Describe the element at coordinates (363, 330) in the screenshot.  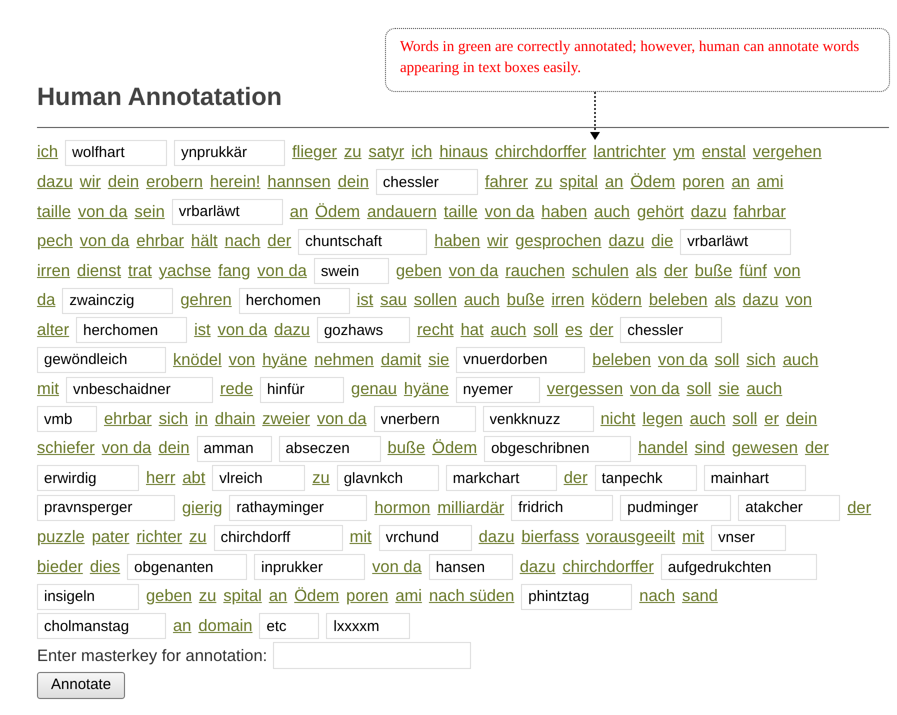
I see `annotation-field: gozhaws` at that location.